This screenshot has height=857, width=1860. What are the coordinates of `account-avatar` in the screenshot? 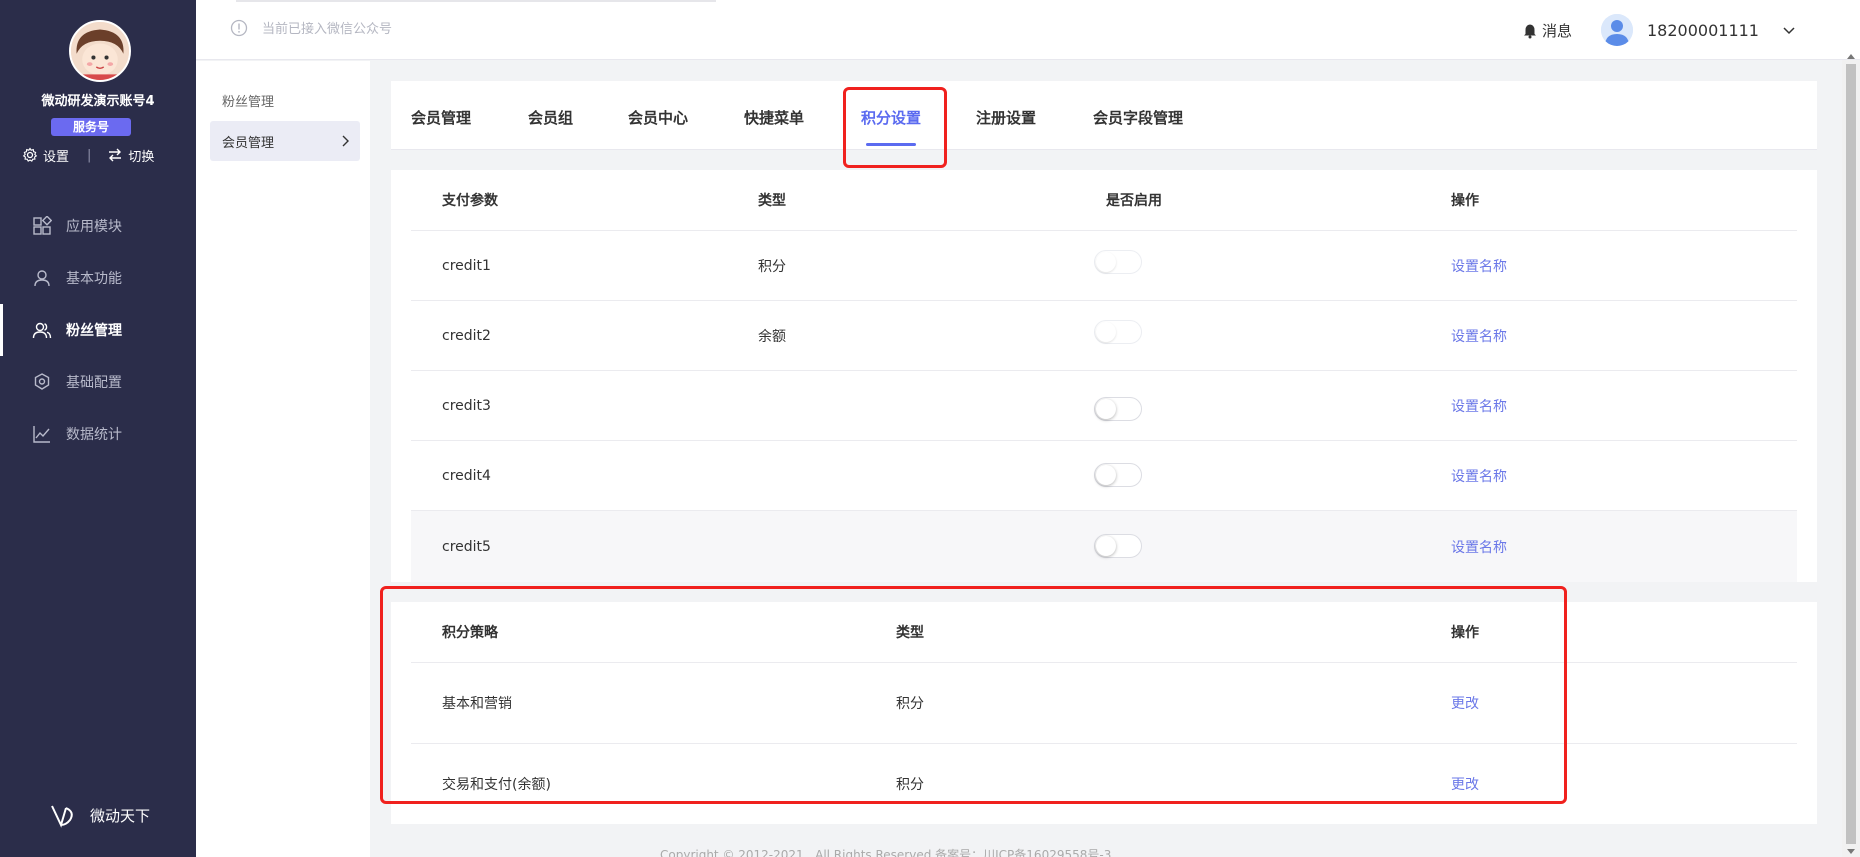 It's located at (100, 51).